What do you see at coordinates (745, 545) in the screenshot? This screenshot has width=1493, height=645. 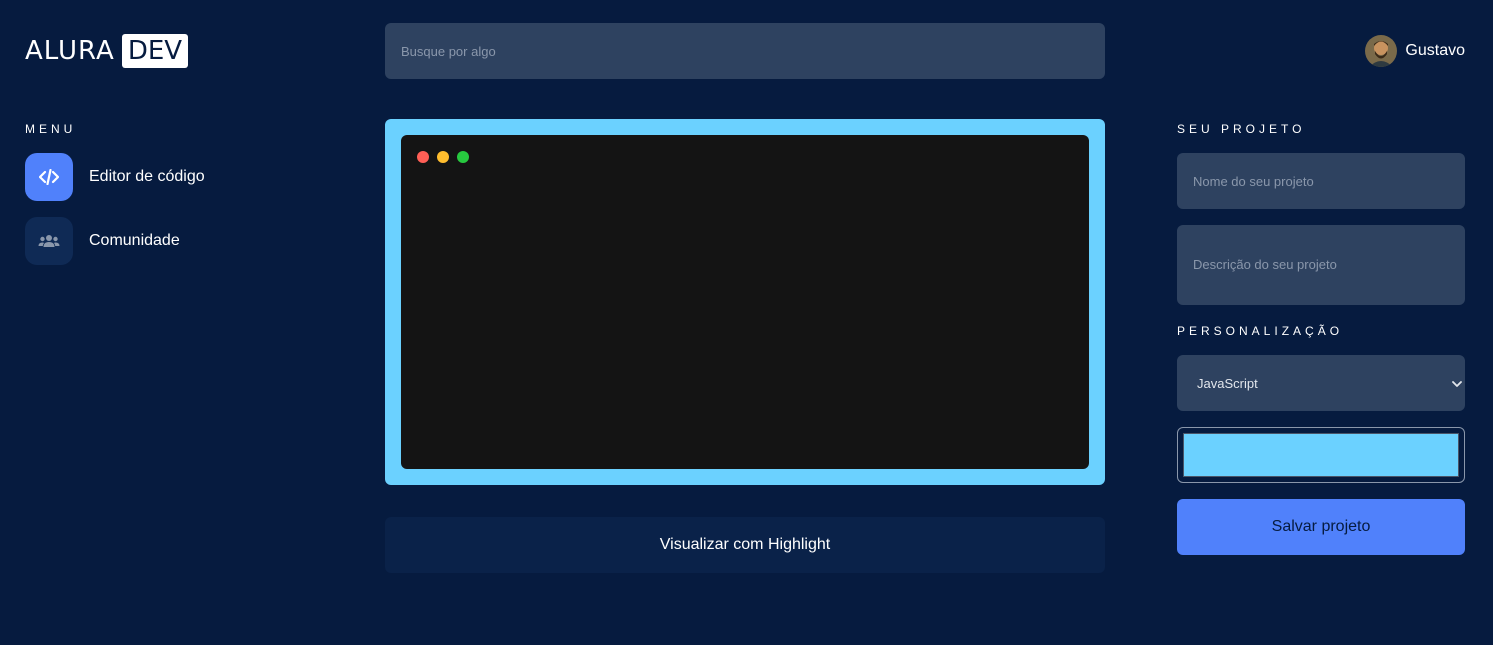 I see `highlight-button: Visualizar com Highlight` at bounding box center [745, 545].